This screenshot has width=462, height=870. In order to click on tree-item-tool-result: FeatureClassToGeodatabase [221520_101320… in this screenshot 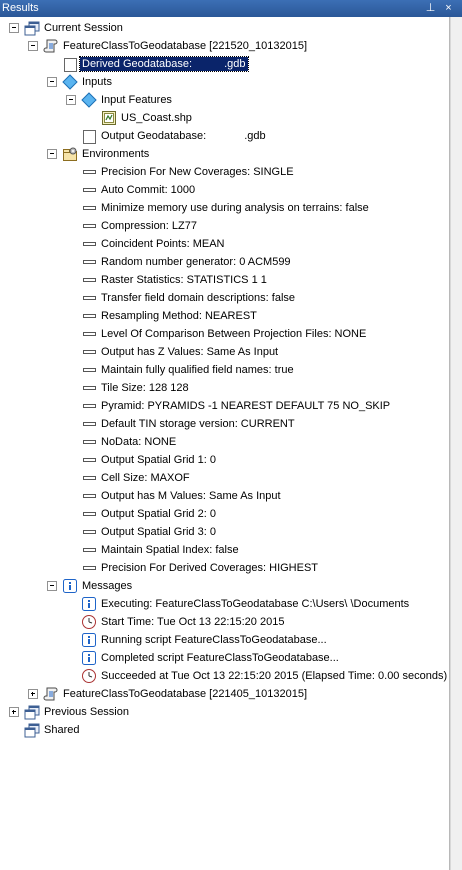, I will do `click(220, 46)`.